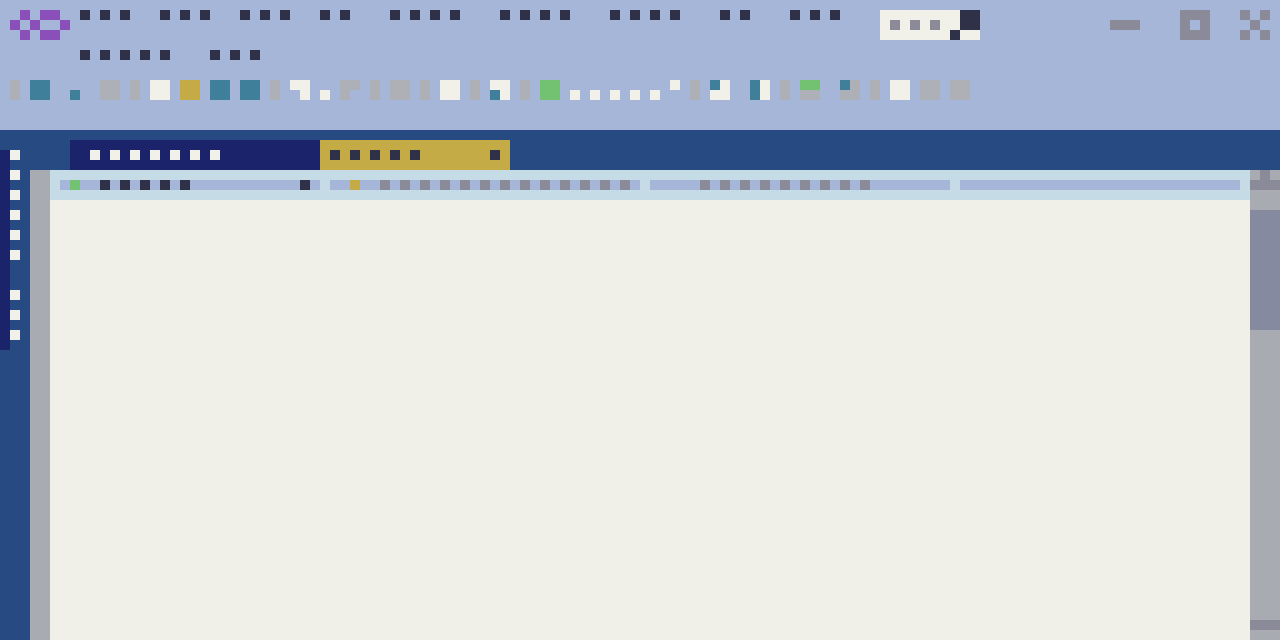 This screenshot has width=1280, height=640. Describe the element at coordinates (5, 250) in the screenshot. I see `side-panel-strip` at that location.